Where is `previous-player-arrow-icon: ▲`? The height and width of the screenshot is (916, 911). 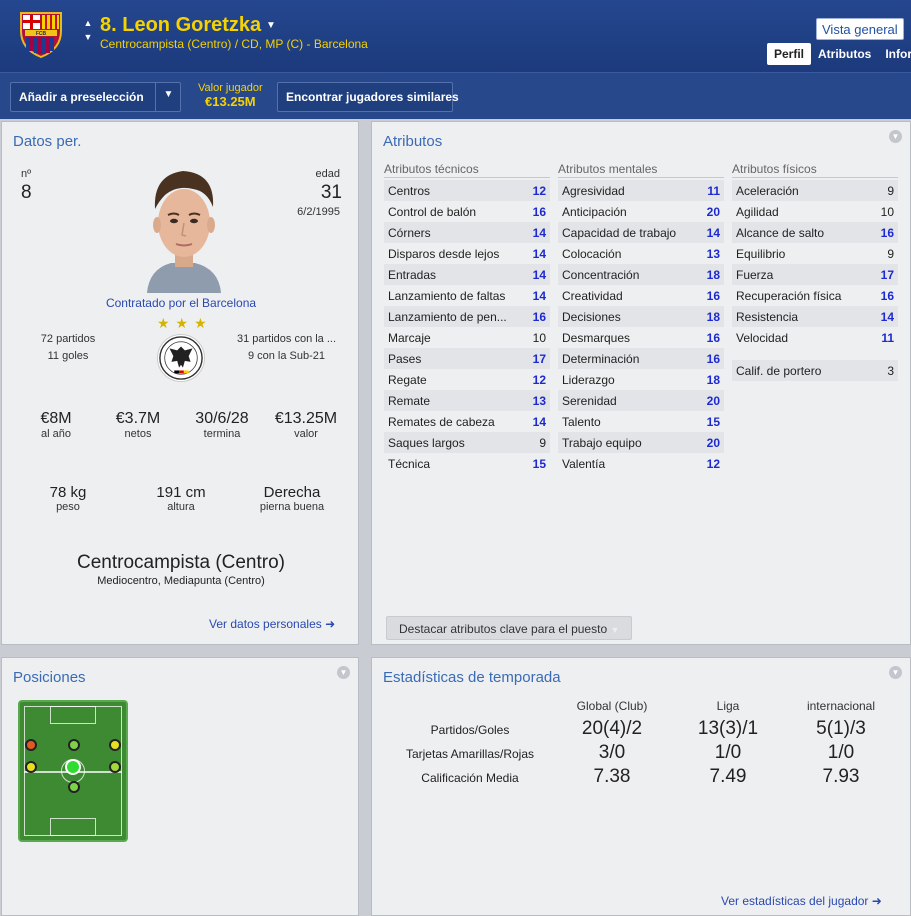 previous-player-arrow-icon: ▲ is located at coordinates (88, 23).